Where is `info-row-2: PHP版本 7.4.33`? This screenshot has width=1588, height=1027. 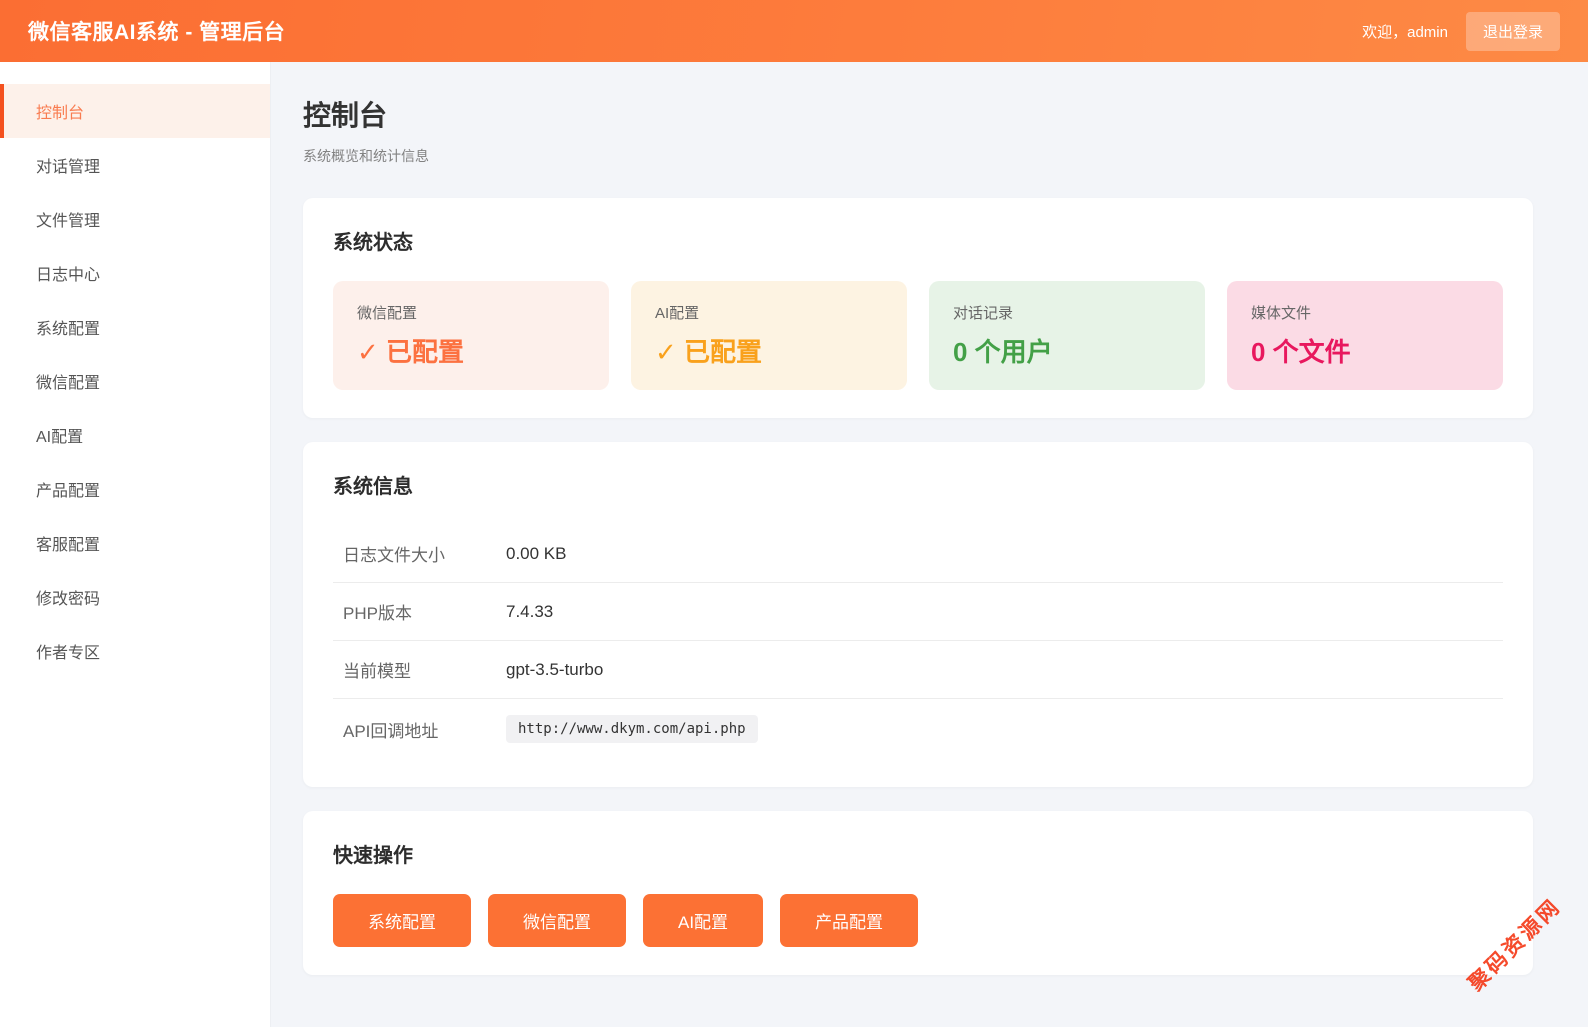
info-row-2: PHP版本 7.4.33 is located at coordinates (918, 612).